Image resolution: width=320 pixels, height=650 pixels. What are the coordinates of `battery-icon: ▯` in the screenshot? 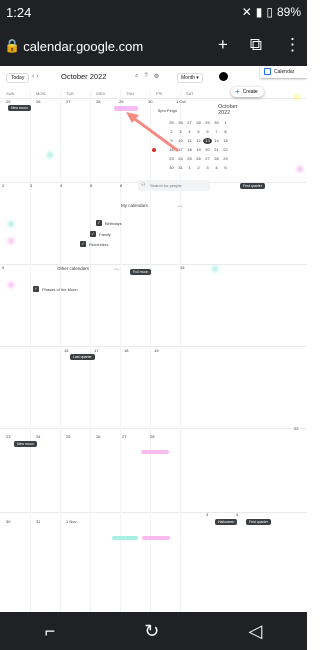 It's located at (269, 12).